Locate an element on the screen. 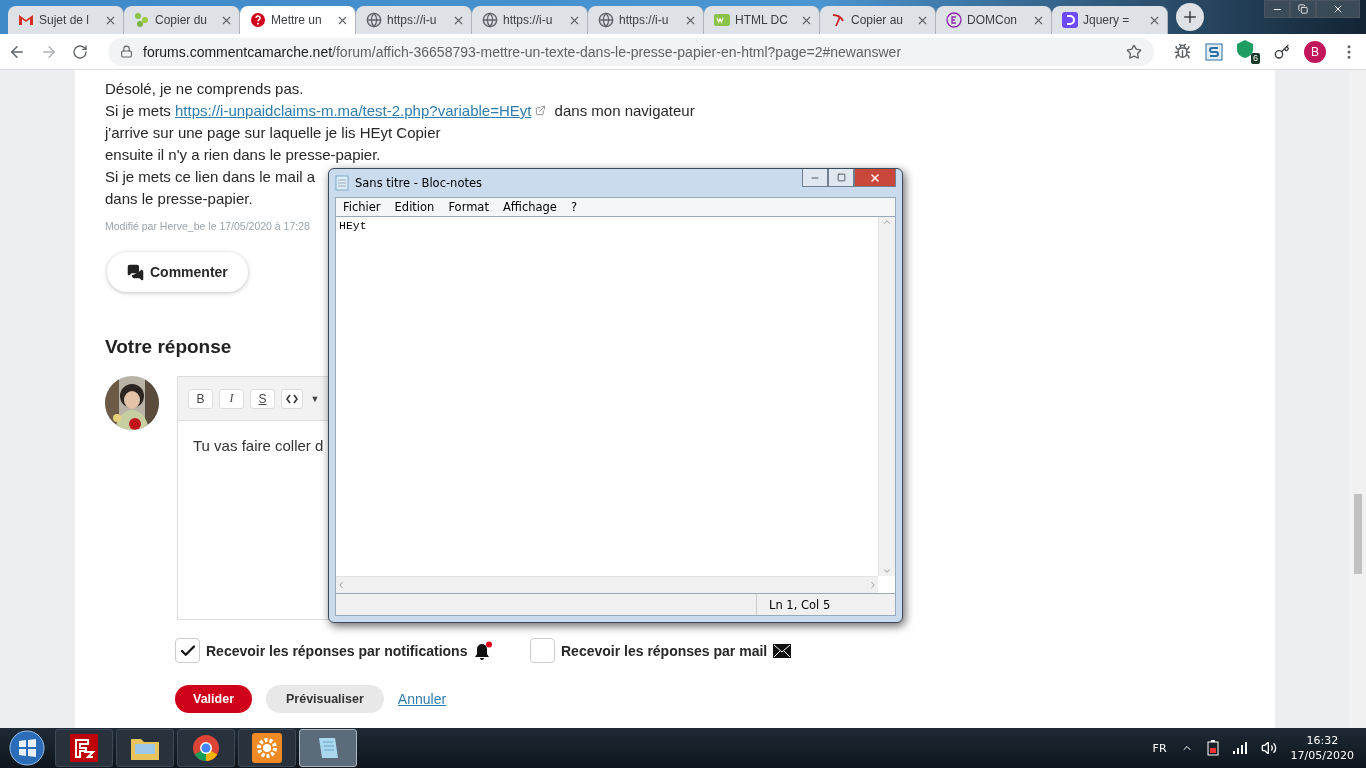 Image resolution: width=1366 pixels, height=768 pixels. post-text: Si je mets ce lien dans le mail a is located at coordinates (210, 177).